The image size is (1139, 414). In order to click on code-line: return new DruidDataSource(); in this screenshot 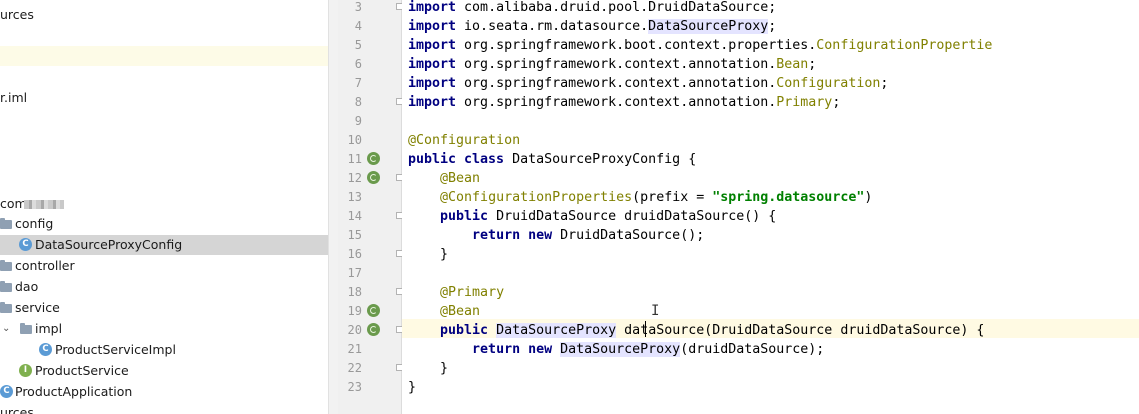, I will do `click(556, 235)`.